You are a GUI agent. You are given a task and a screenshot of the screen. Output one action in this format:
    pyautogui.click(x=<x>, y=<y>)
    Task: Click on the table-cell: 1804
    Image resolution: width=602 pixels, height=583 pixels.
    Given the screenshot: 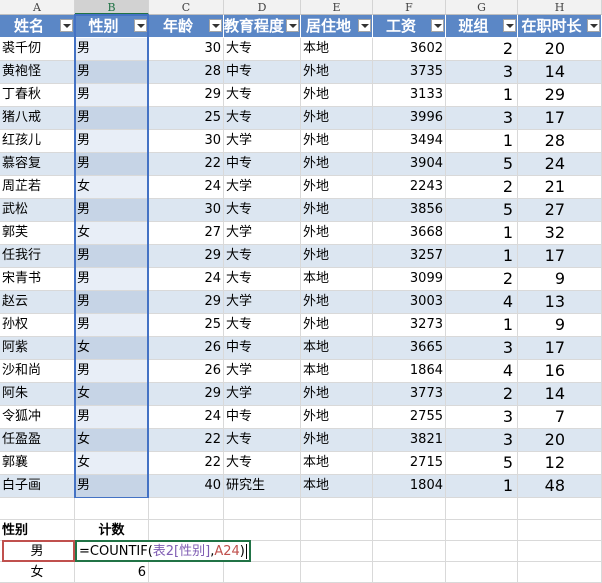 What is the action you would take?
    pyautogui.click(x=409, y=486)
    